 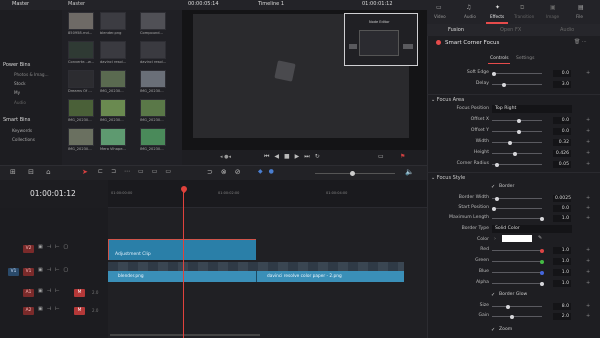 What do you see at coordinates (225, 157) in the screenshot?
I see `jog-icon: ◂ ●◂` at bounding box center [225, 157].